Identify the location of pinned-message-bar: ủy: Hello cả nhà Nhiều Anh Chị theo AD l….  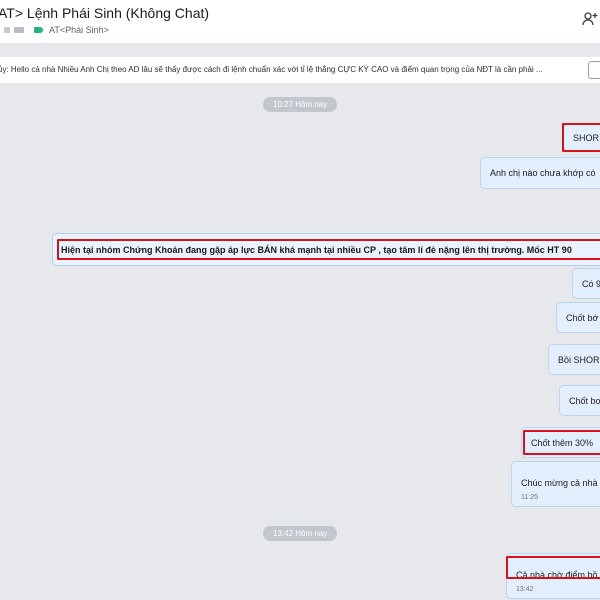
(300, 70).